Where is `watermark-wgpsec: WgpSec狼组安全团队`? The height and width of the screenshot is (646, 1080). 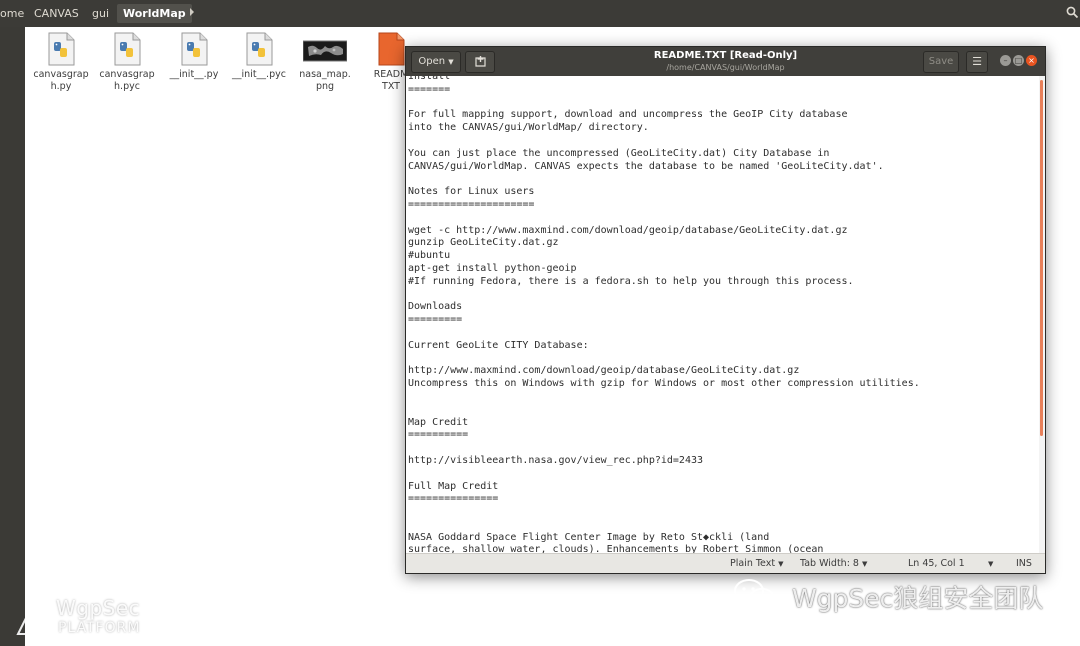
watermark-wgpsec: WgpSec狼组安全团队 is located at coordinates (902, 596).